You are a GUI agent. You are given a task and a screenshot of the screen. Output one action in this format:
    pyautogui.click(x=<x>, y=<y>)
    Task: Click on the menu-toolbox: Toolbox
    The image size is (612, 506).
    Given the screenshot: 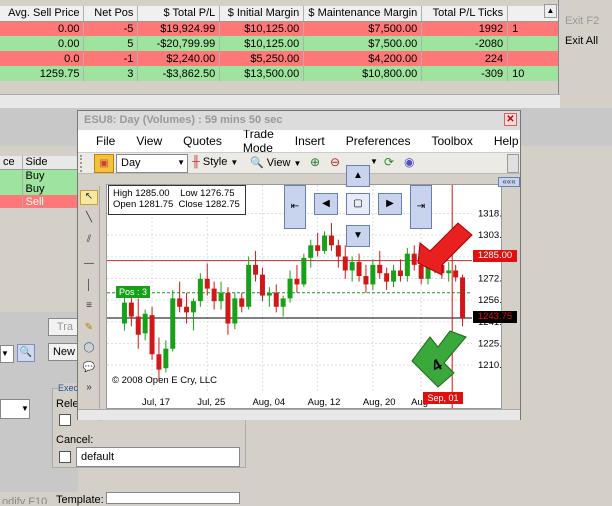 What is the action you would take?
    pyautogui.click(x=451, y=141)
    